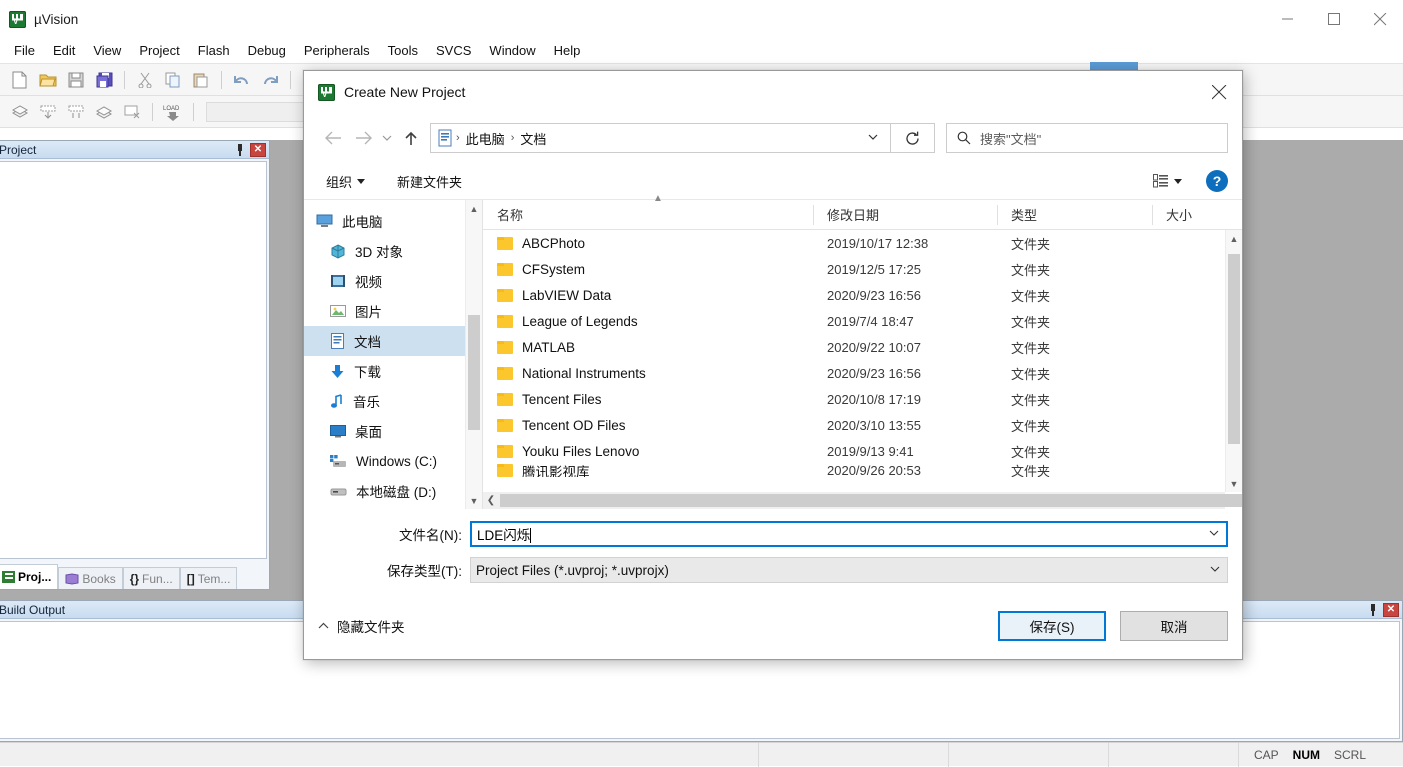 The image size is (1403, 767). Describe the element at coordinates (849, 534) in the screenshot. I see `filename-input: LDE闪烁` at that location.